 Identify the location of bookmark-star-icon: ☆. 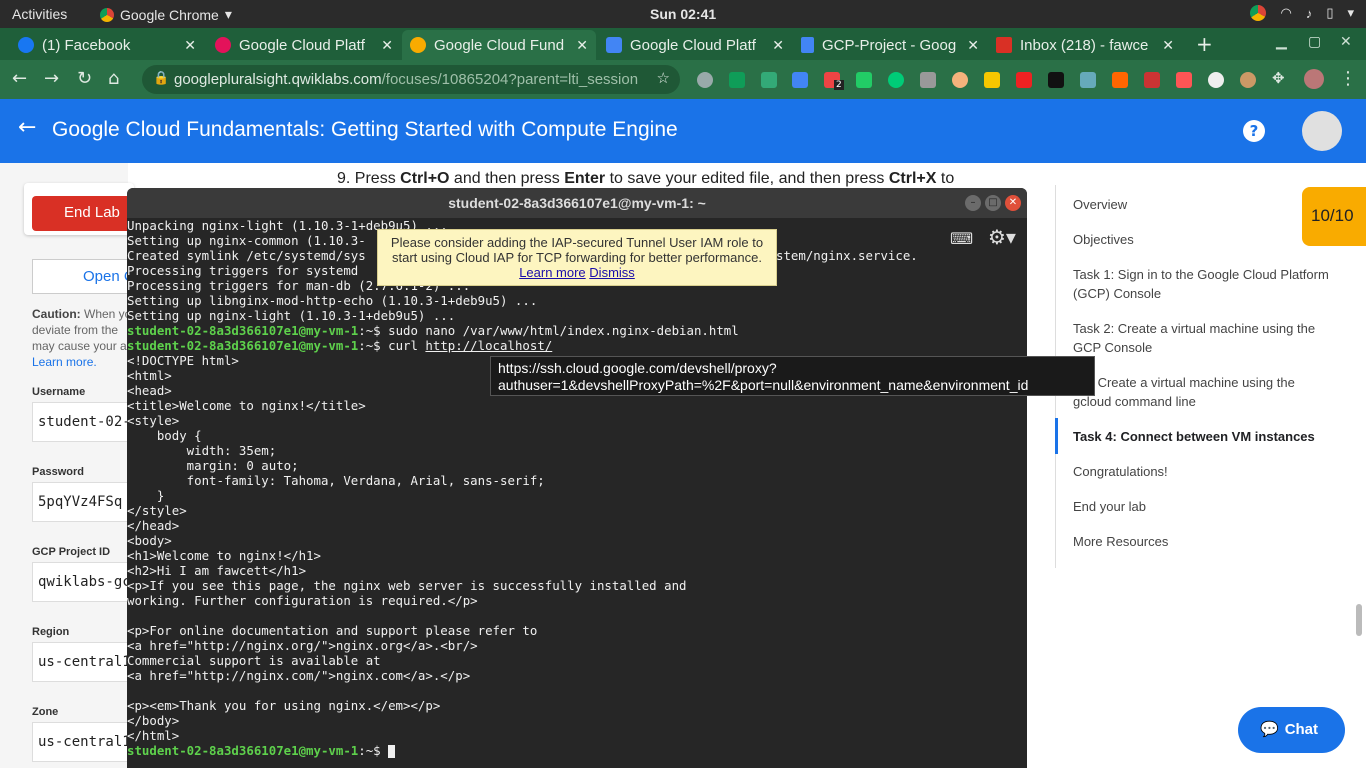
(663, 78).